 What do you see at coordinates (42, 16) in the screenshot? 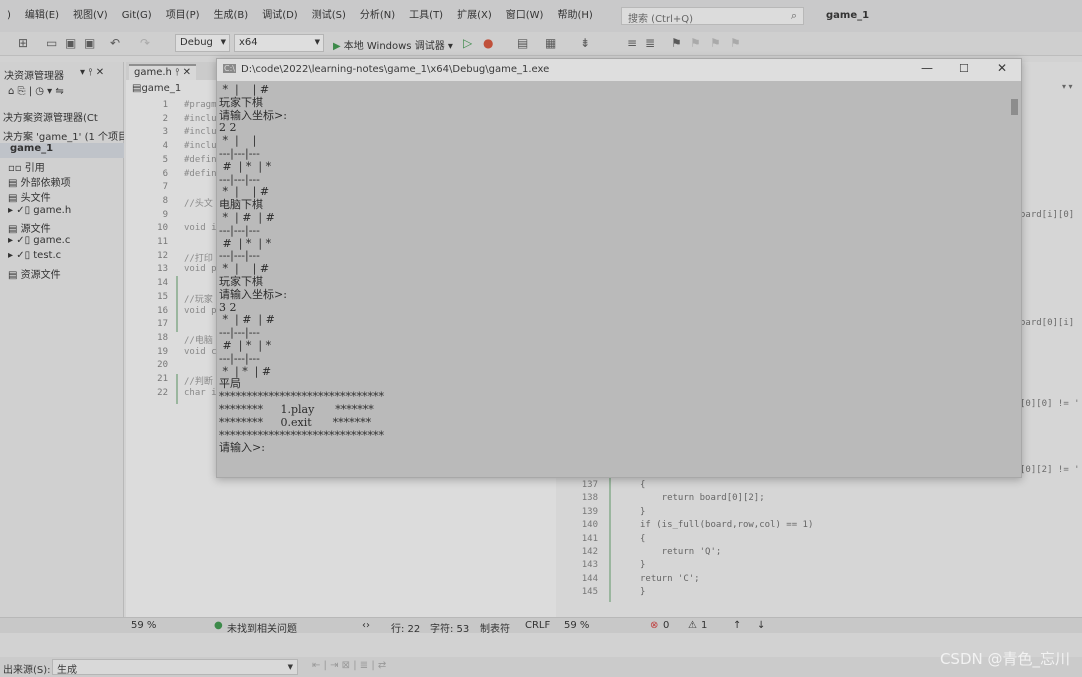
I see `menu-item: 编辑(E)` at bounding box center [42, 16].